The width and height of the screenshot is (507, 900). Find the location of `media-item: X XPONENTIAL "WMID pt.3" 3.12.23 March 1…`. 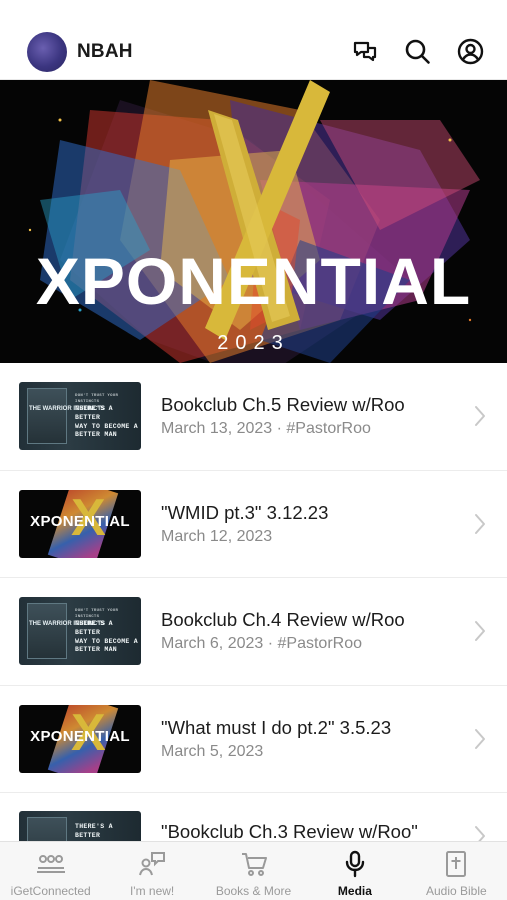

media-item: X XPONENTIAL "WMID pt.3" 3.12.23 March 1… is located at coordinates (253, 524).